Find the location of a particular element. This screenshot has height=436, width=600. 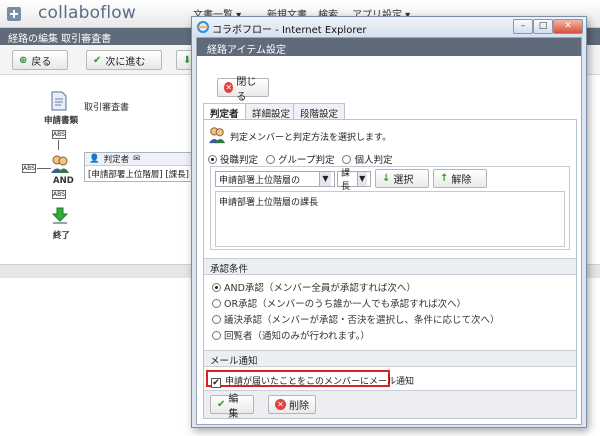

person-icon: 👤 is located at coordinates (94, 159).